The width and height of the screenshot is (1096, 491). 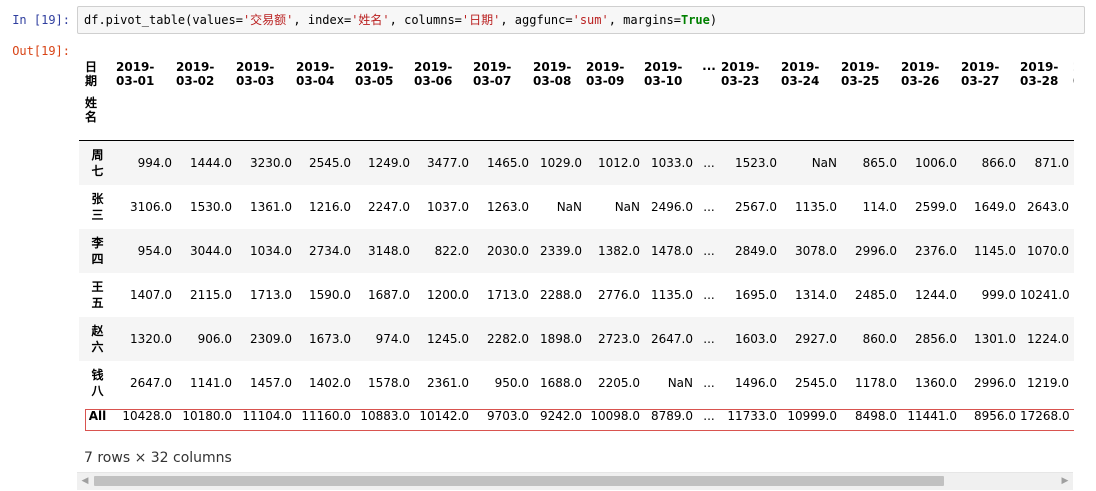 I want to click on columns-name-label: 日期, so click(x=91, y=74).